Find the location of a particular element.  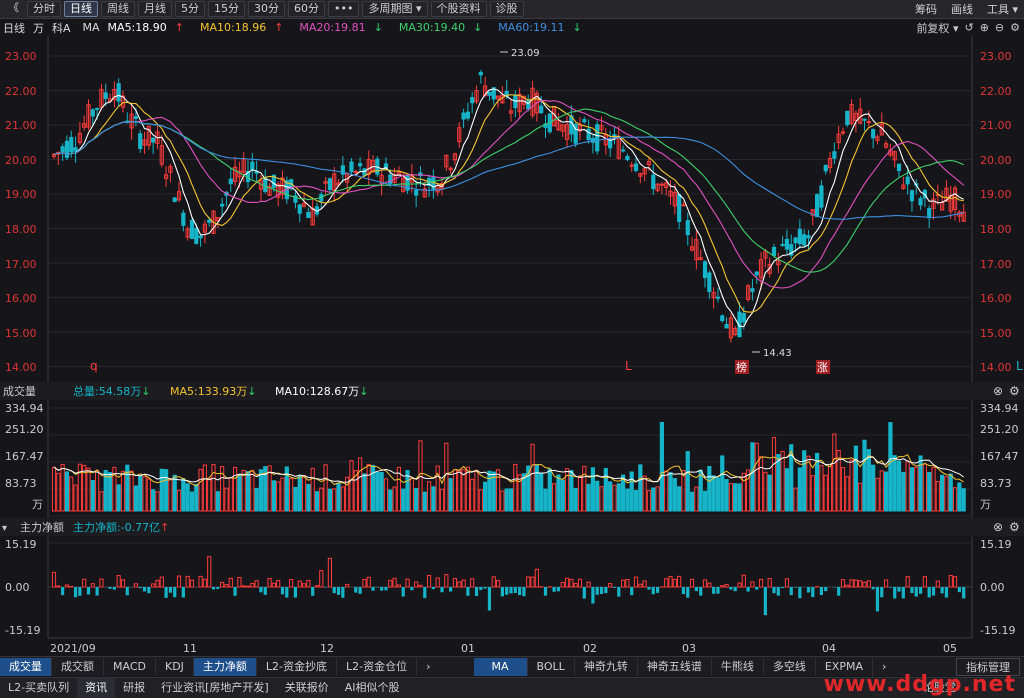

tab-daily: 日线 is located at coordinates (81, 9).